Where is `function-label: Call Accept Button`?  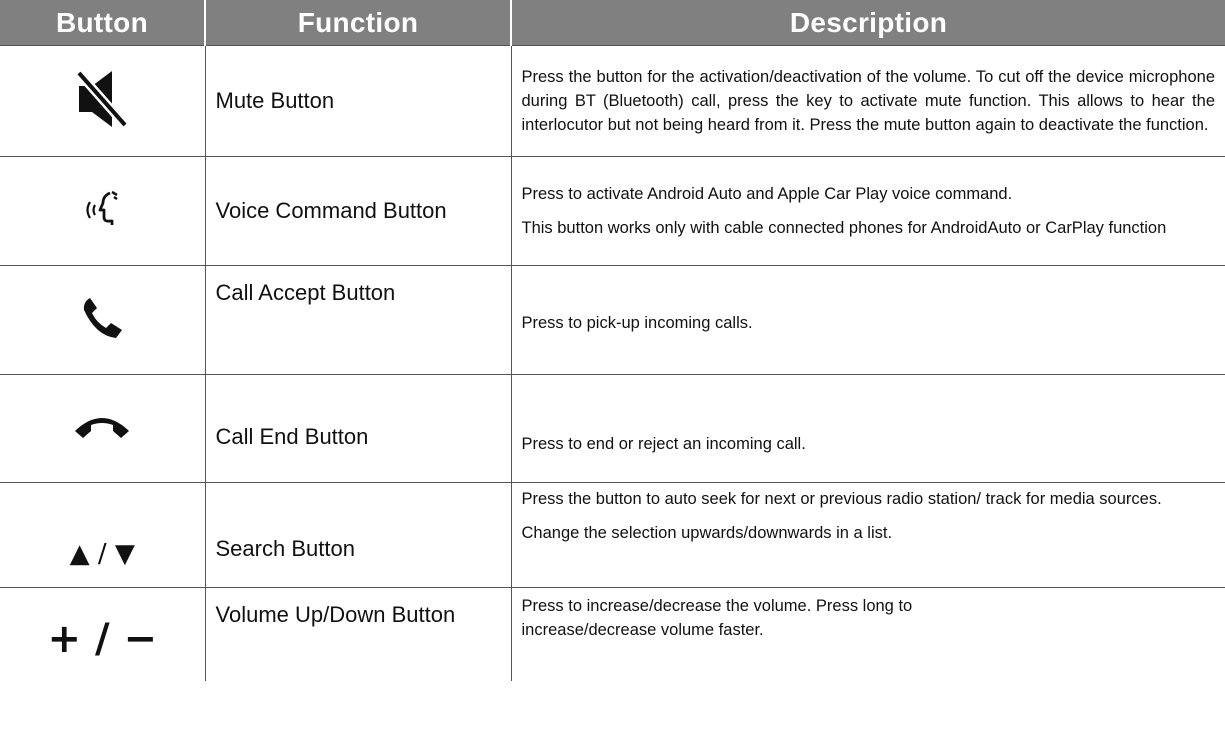 function-label: Call Accept Button is located at coordinates (358, 320).